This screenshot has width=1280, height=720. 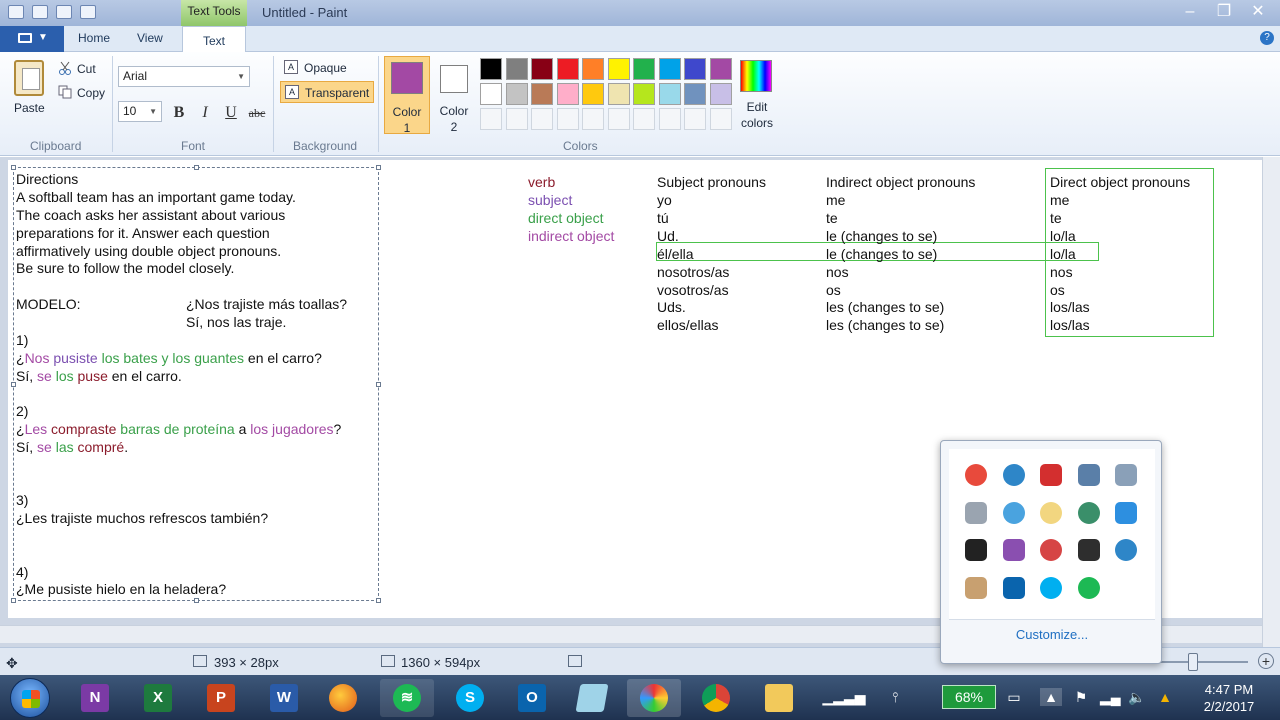 What do you see at coordinates (1013, 550) in the screenshot?
I see `onenote-icon` at bounding box center [1013, 550].